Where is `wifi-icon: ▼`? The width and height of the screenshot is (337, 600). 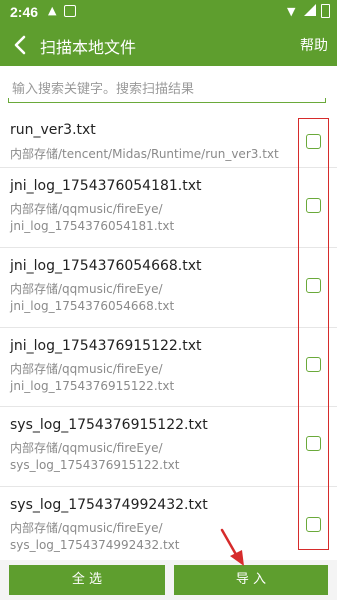
wifi-icon: ▼ is located at coordinates (291, 11).